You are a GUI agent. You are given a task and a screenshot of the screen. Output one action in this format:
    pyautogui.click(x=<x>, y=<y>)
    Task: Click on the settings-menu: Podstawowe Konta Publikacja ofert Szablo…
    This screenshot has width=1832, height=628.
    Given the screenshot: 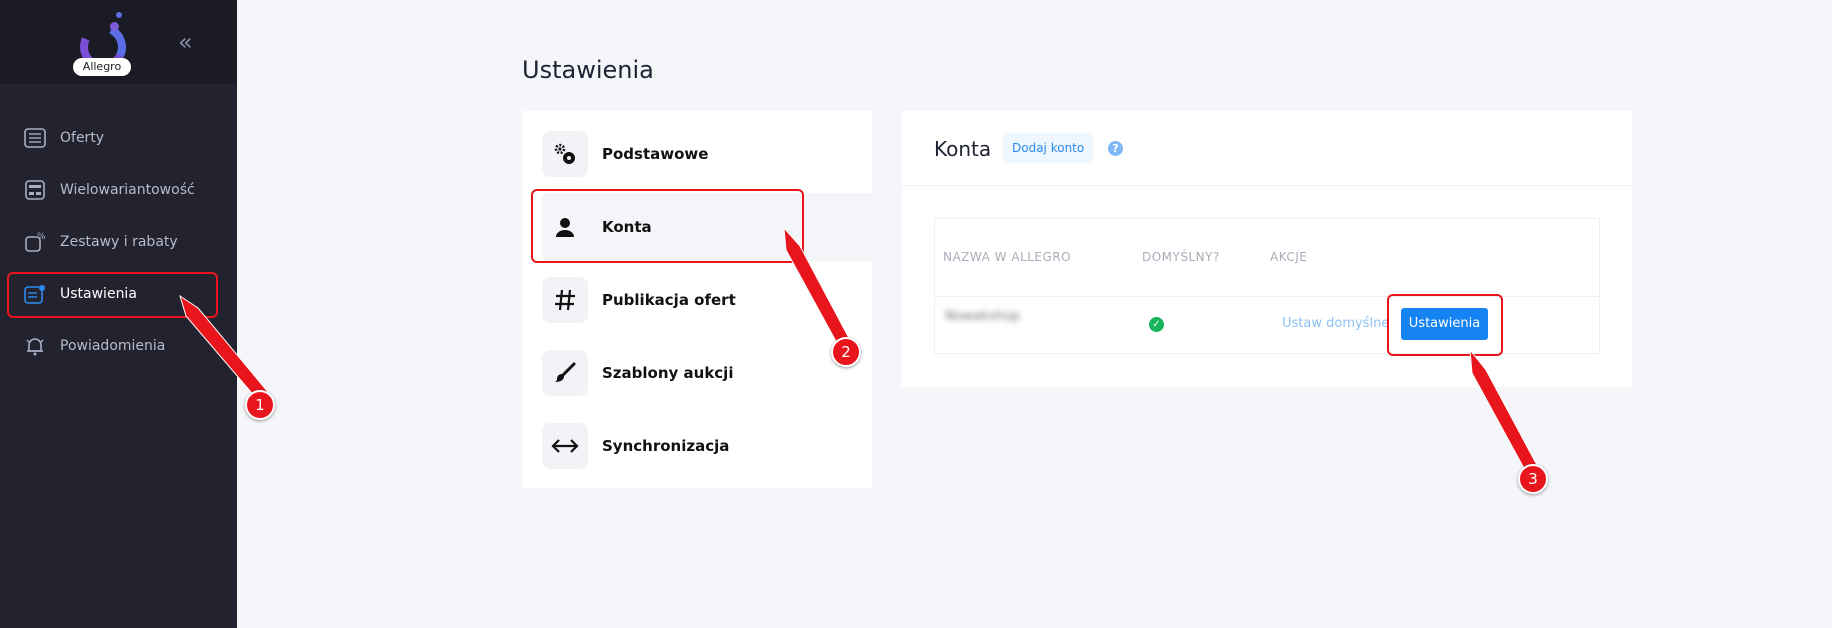 What is the action you would take?
    pyautogui.click(x=702, y=299)
    